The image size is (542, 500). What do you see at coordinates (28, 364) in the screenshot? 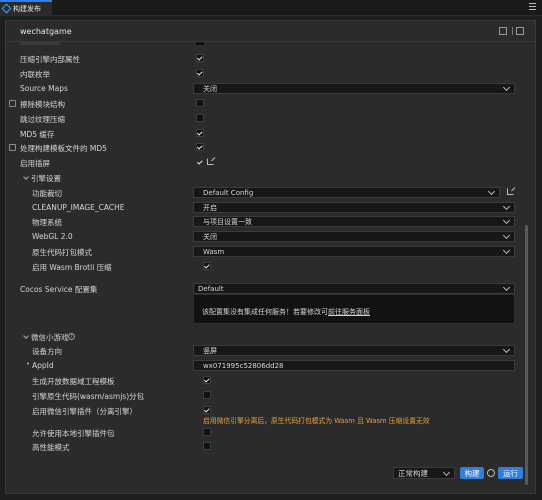
I see `required-marker: •` at bounding box center [28, 364].